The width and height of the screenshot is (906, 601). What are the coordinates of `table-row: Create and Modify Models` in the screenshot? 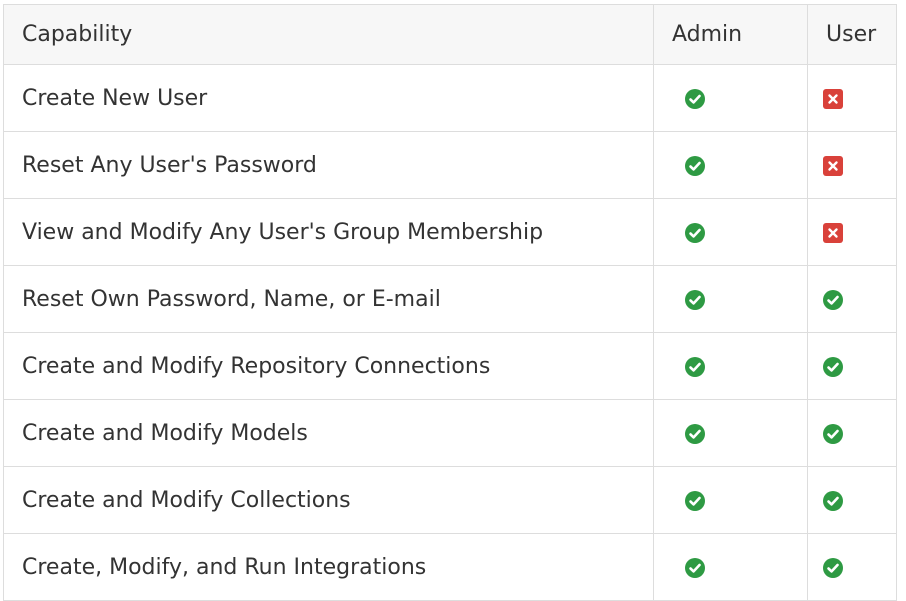 It's located at (450, 433).